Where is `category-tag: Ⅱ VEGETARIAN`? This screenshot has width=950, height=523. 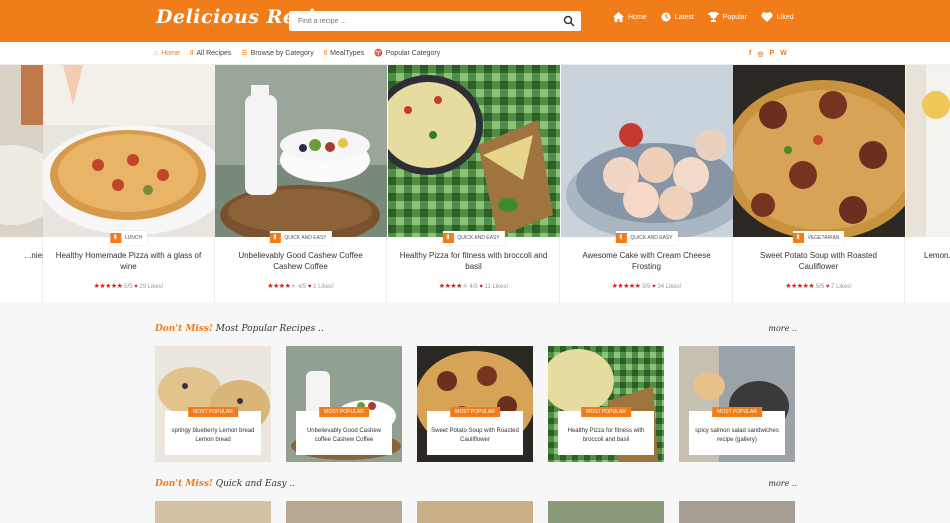 category-tag: Ⅱ VEGETARIAN is located at coordinates (818, 238).